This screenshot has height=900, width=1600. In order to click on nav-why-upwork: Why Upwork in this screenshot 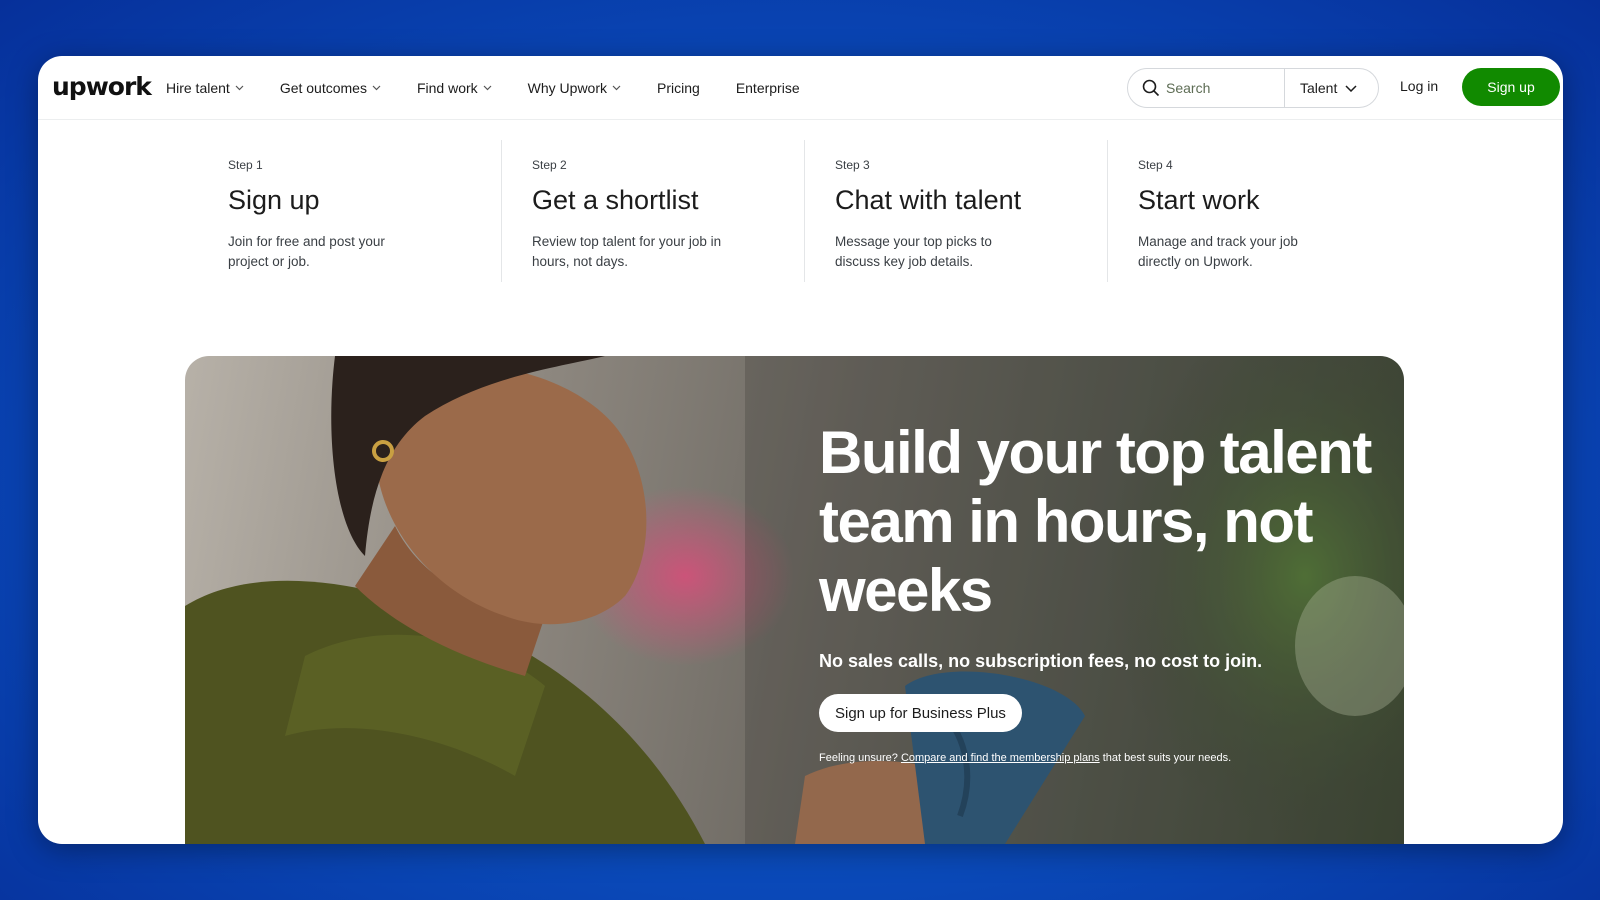, I will do `click(574, 88)`.